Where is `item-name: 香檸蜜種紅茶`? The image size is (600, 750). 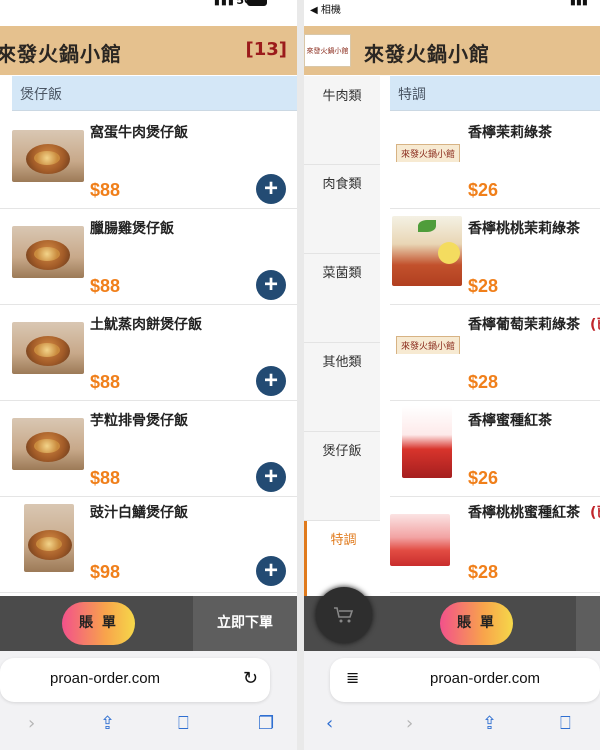
item-name: 香檸蜜種紅茶 is located at coordinates (510, 421).